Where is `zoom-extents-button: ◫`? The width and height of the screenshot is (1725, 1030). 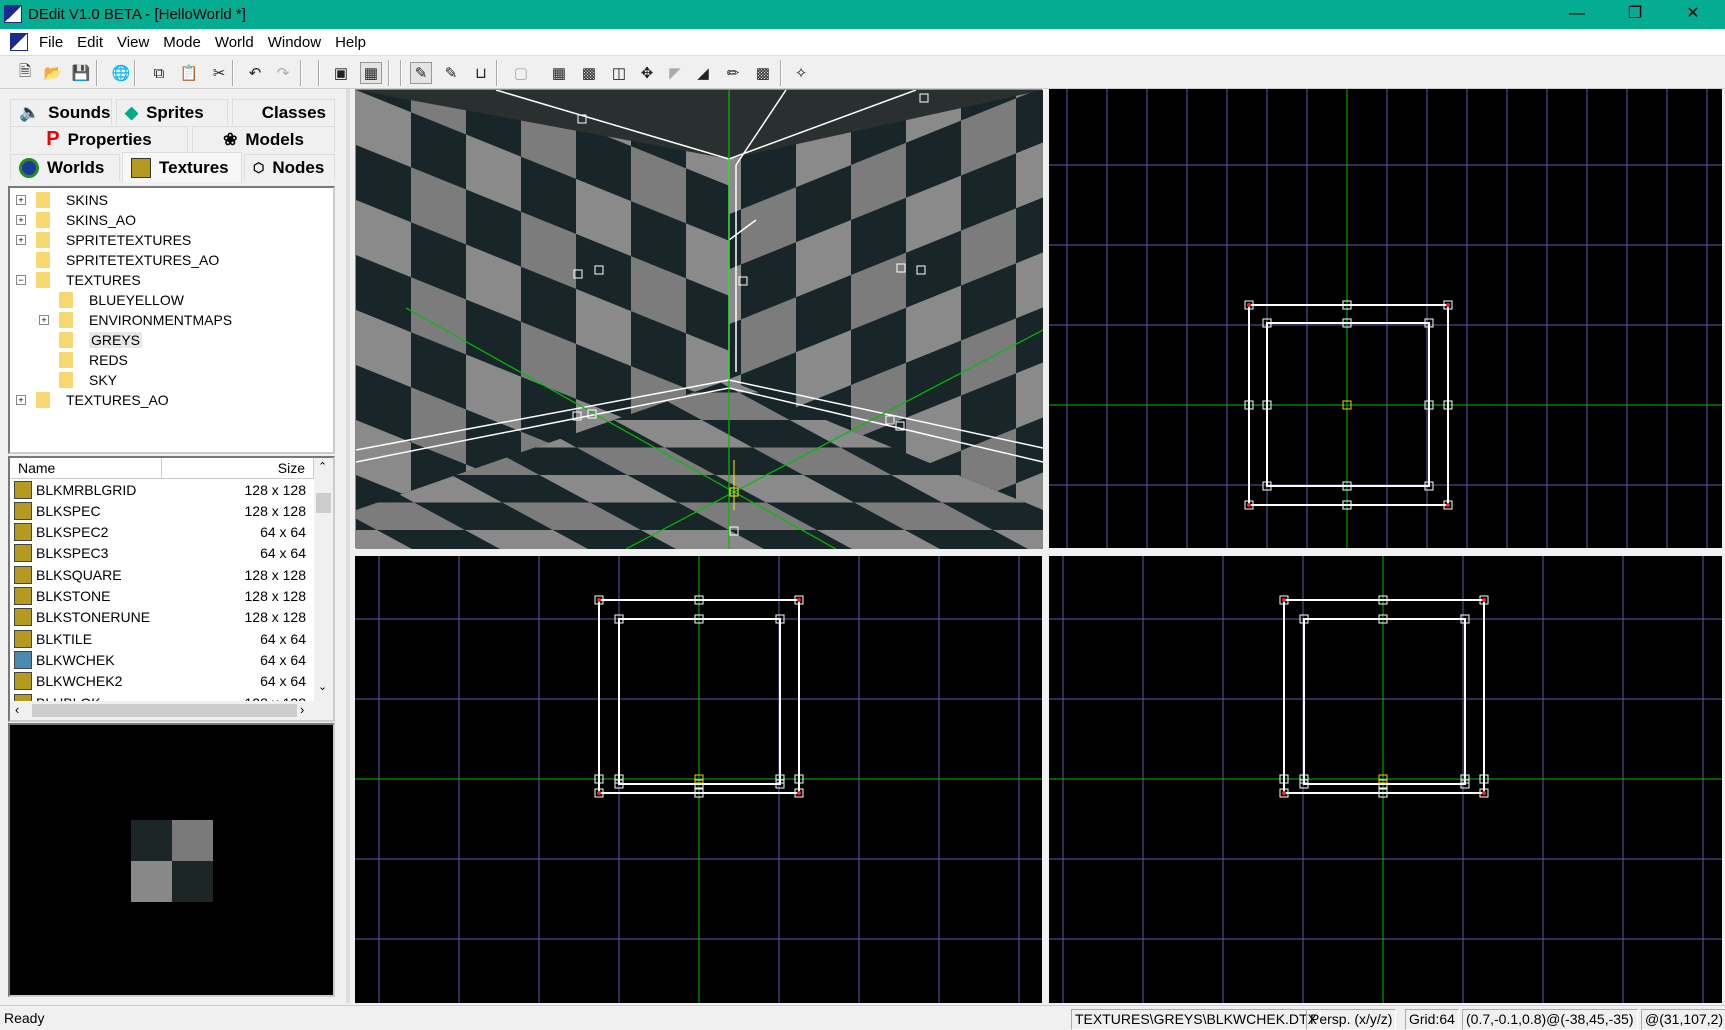 zoom-extents-button: ◫ is located at coordinates (619, 73).